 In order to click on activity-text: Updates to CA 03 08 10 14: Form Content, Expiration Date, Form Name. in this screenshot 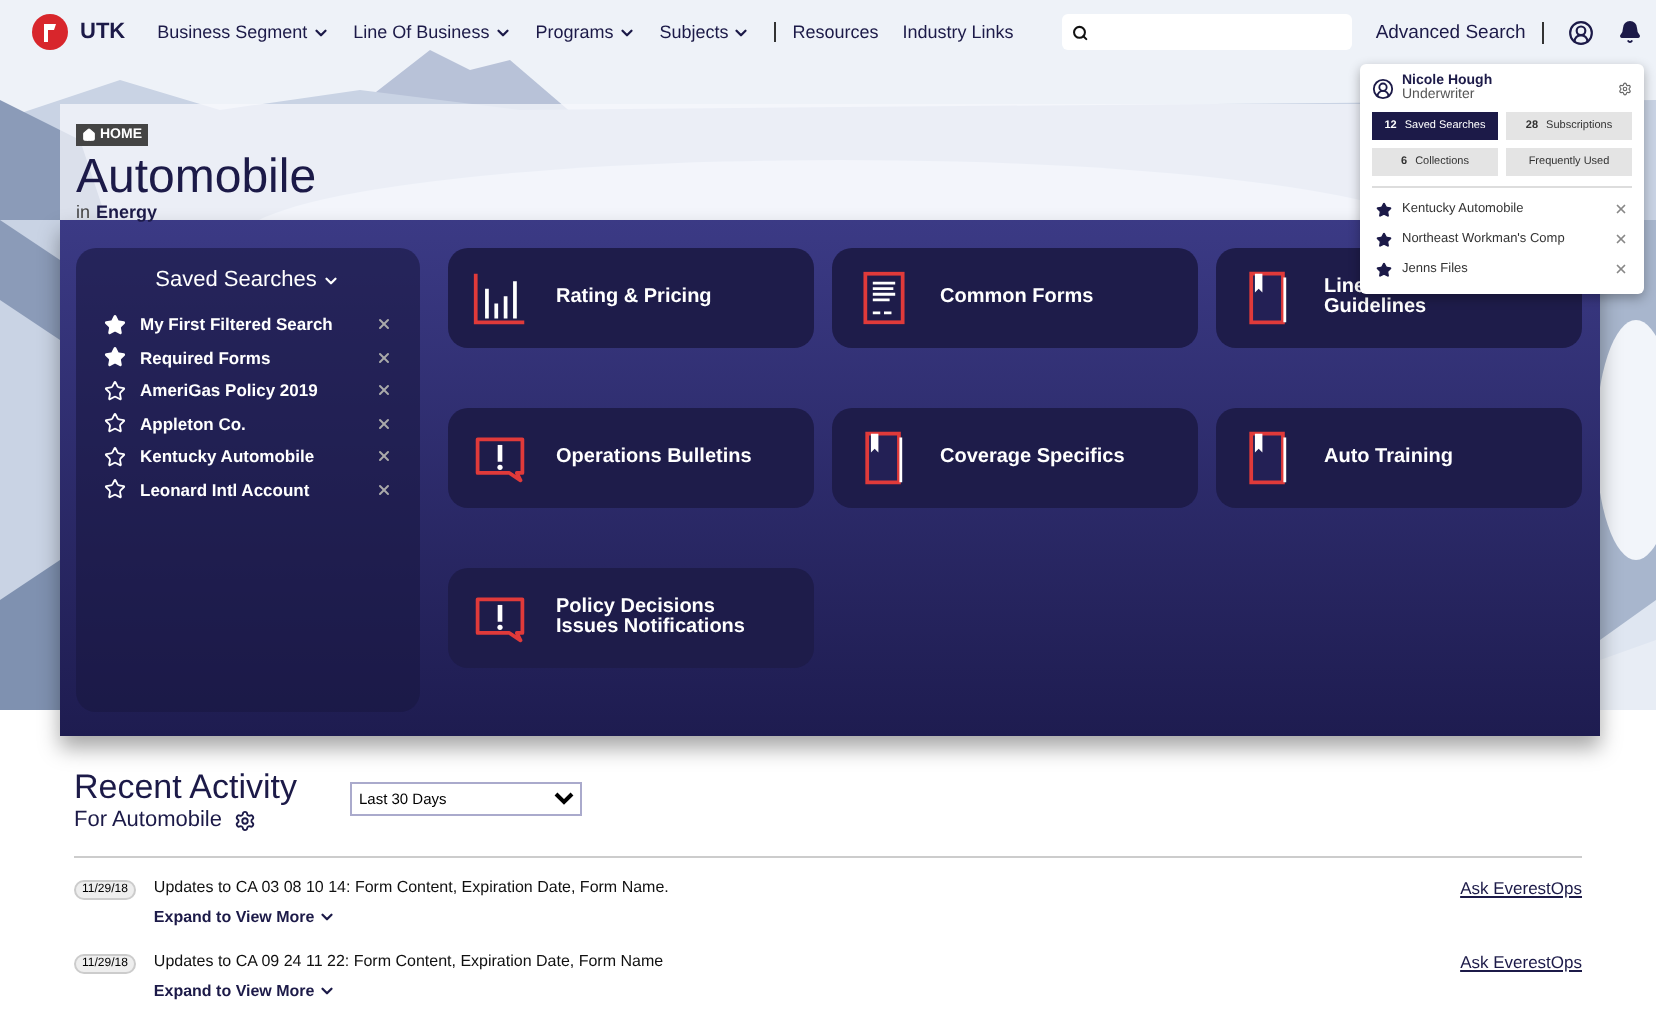, I will do `click(412, 887)`.